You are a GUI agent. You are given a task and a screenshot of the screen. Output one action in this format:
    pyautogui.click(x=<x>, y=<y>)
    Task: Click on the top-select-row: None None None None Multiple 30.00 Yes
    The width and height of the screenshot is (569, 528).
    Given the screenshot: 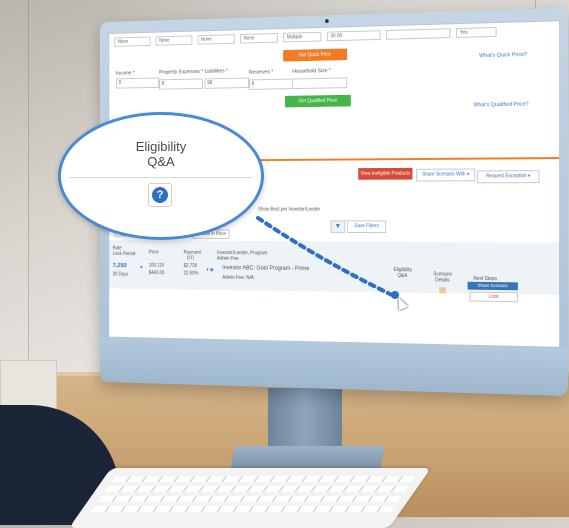 What is the action you would take?
    pyautogui.click(x=305, y=36)
    